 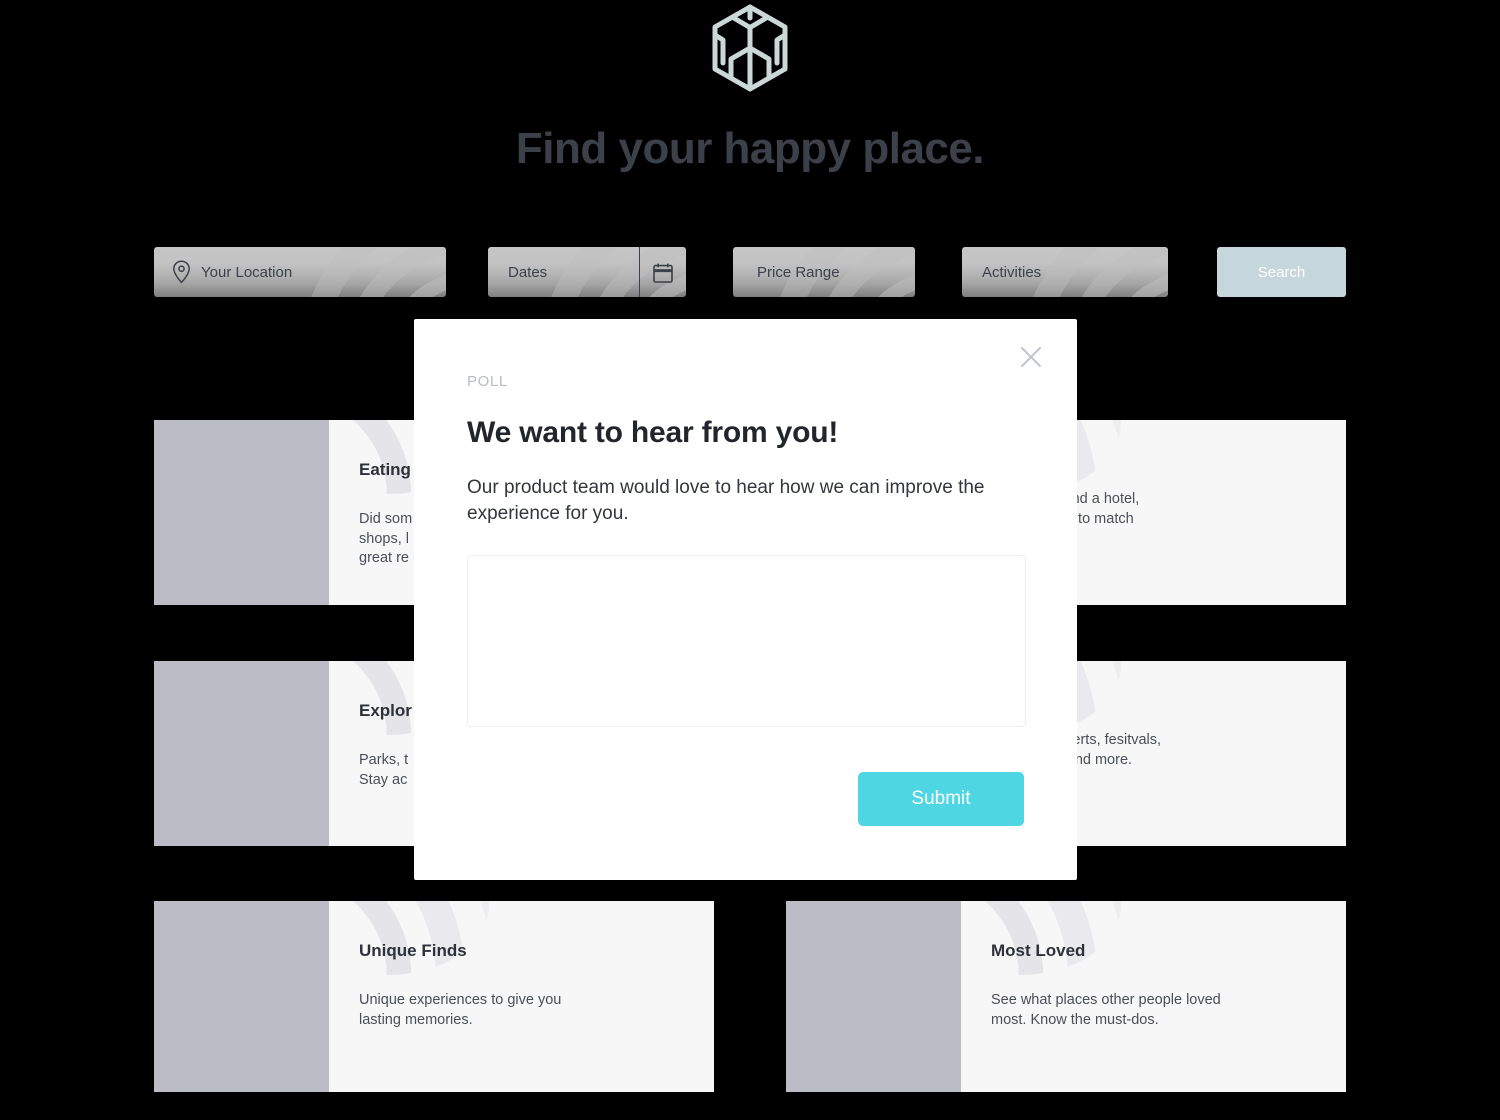 I want to click on search-input-activities: Activities, so click(x=1065, y=272).